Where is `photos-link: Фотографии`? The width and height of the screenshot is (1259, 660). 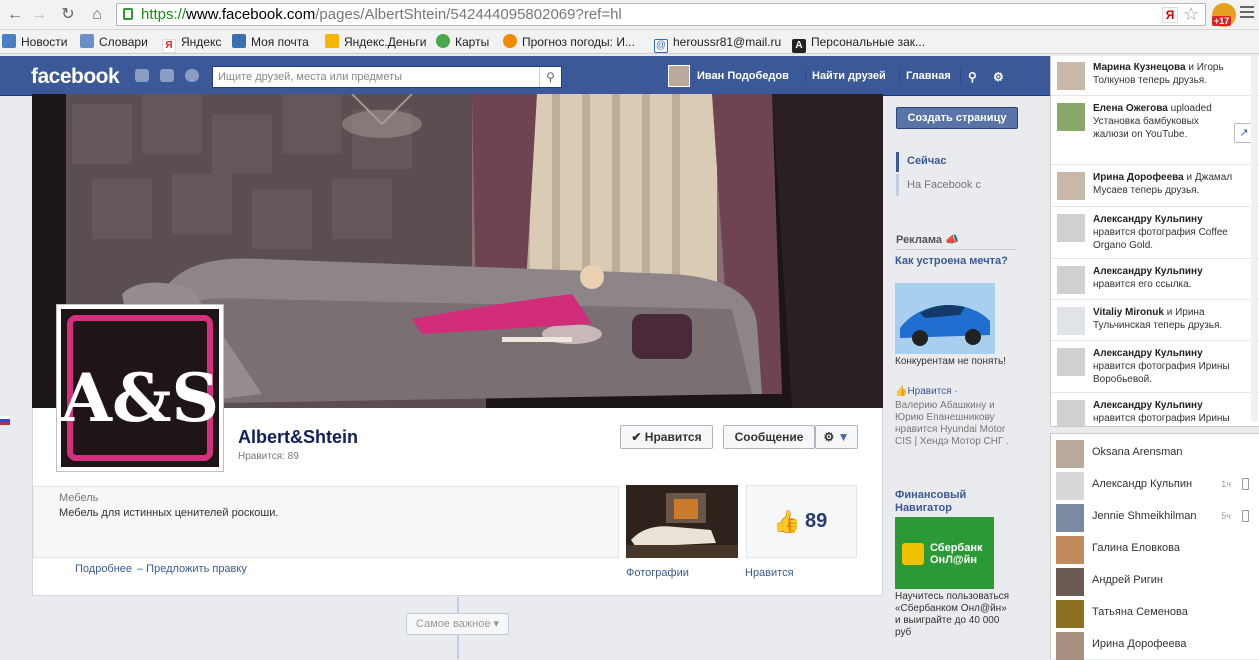 photos-link: Фотографии is located at coordinates (657, 573).